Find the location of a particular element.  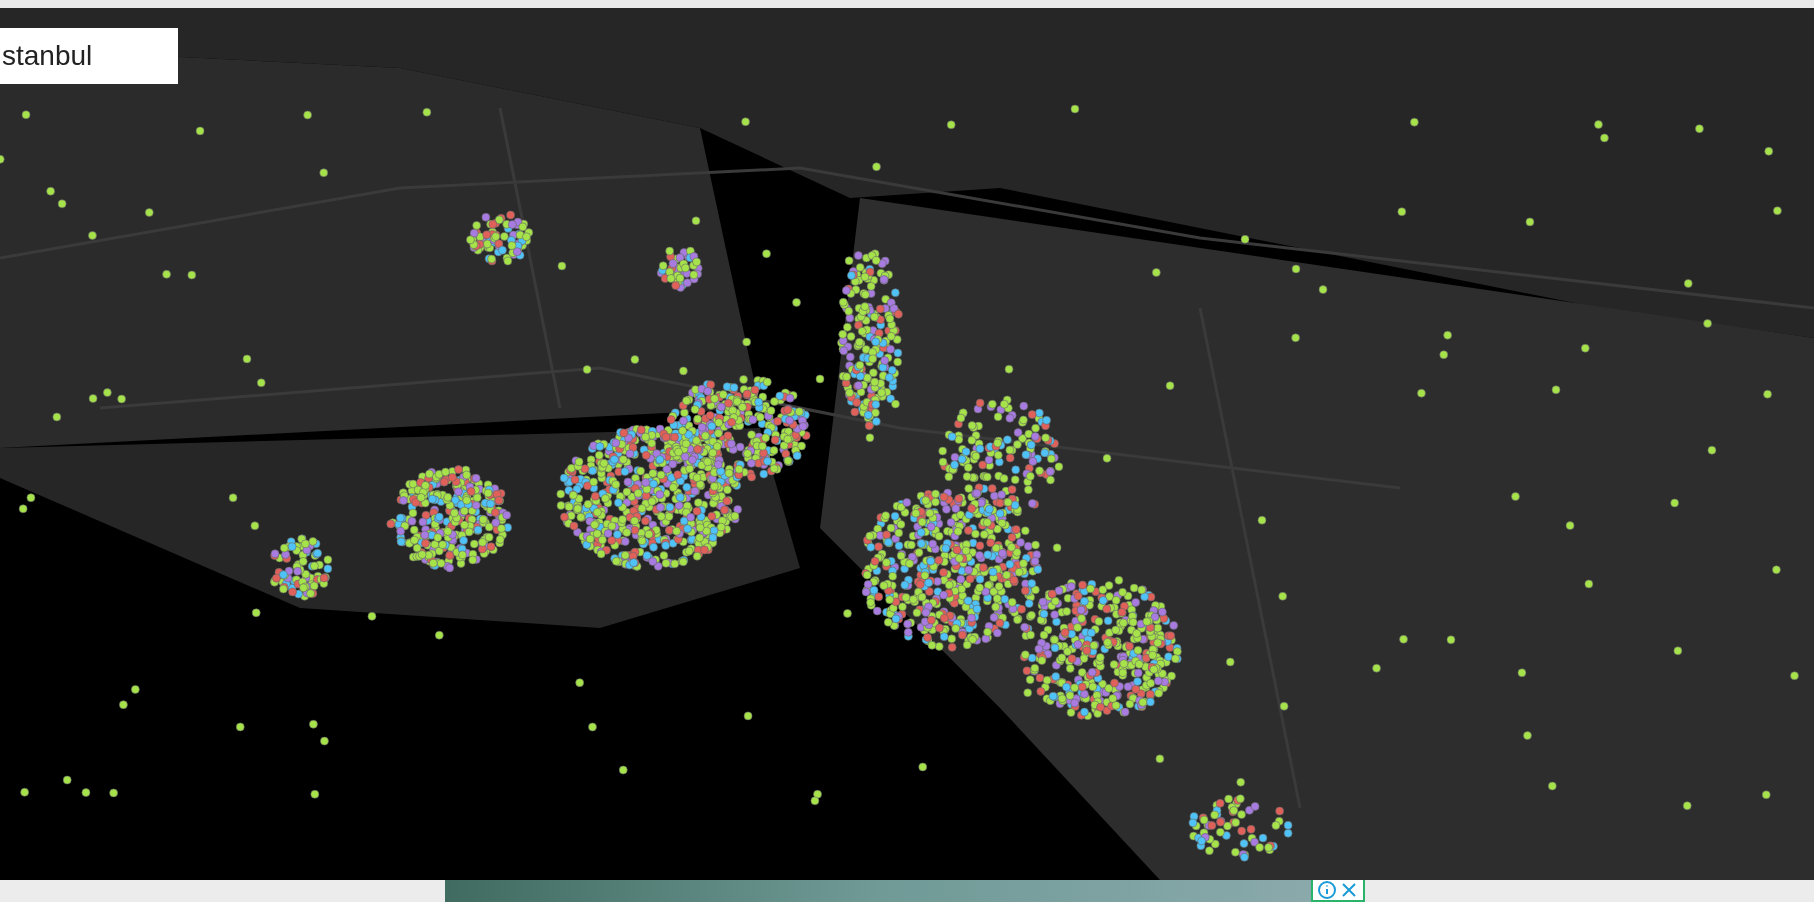

map-label: stanbul is located at coordinates (89, 56).